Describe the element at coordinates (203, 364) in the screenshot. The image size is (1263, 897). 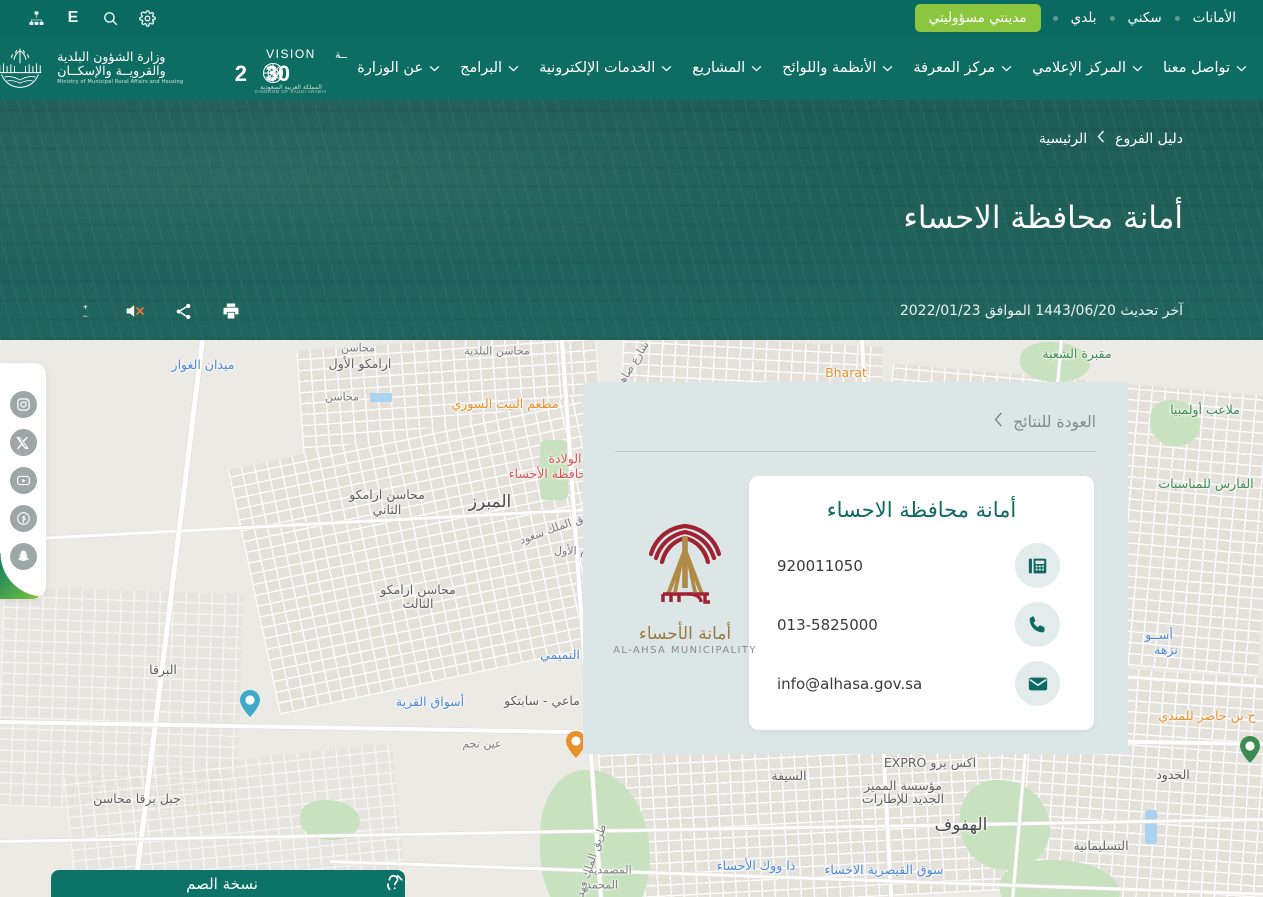
I see `map-label: ميدان الغوار` at that location.